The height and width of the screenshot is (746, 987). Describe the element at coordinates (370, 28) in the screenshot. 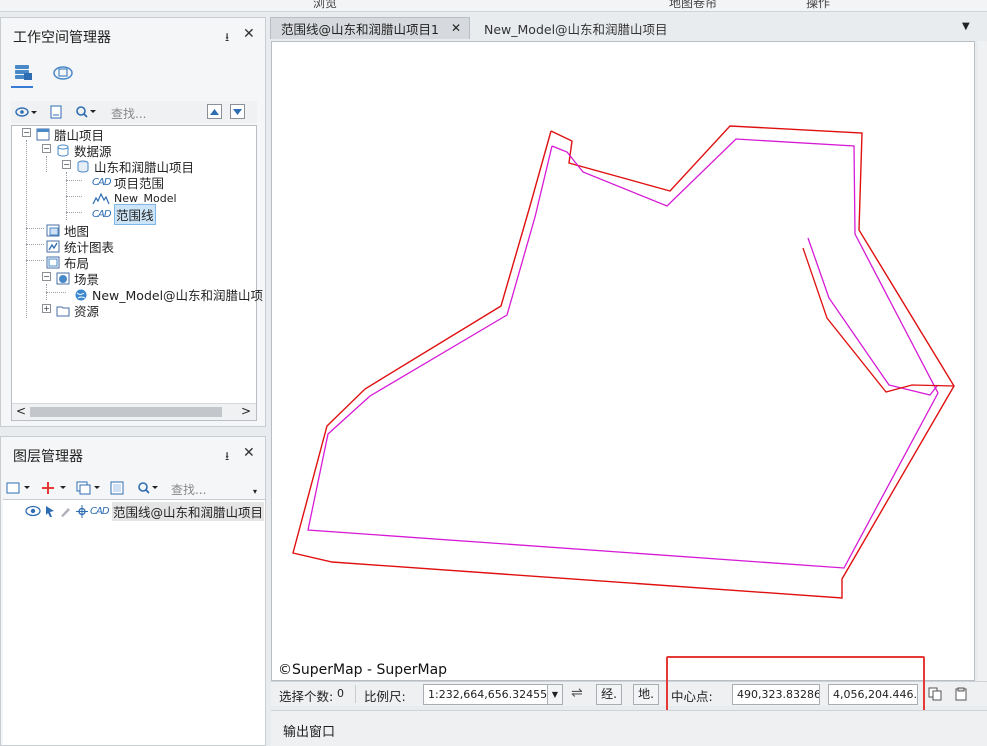

I see `tab-boundary-map: 范围线@山东和润腊山项目1 ✕` at that location.